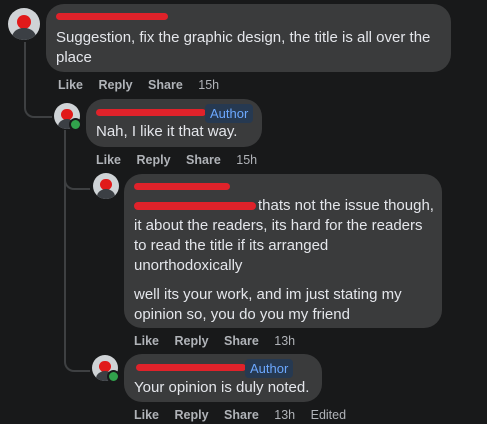 Image resolution: width=487 pixels, height=424 pixels. I want to click on thread-line-reply, so click(65, 246).